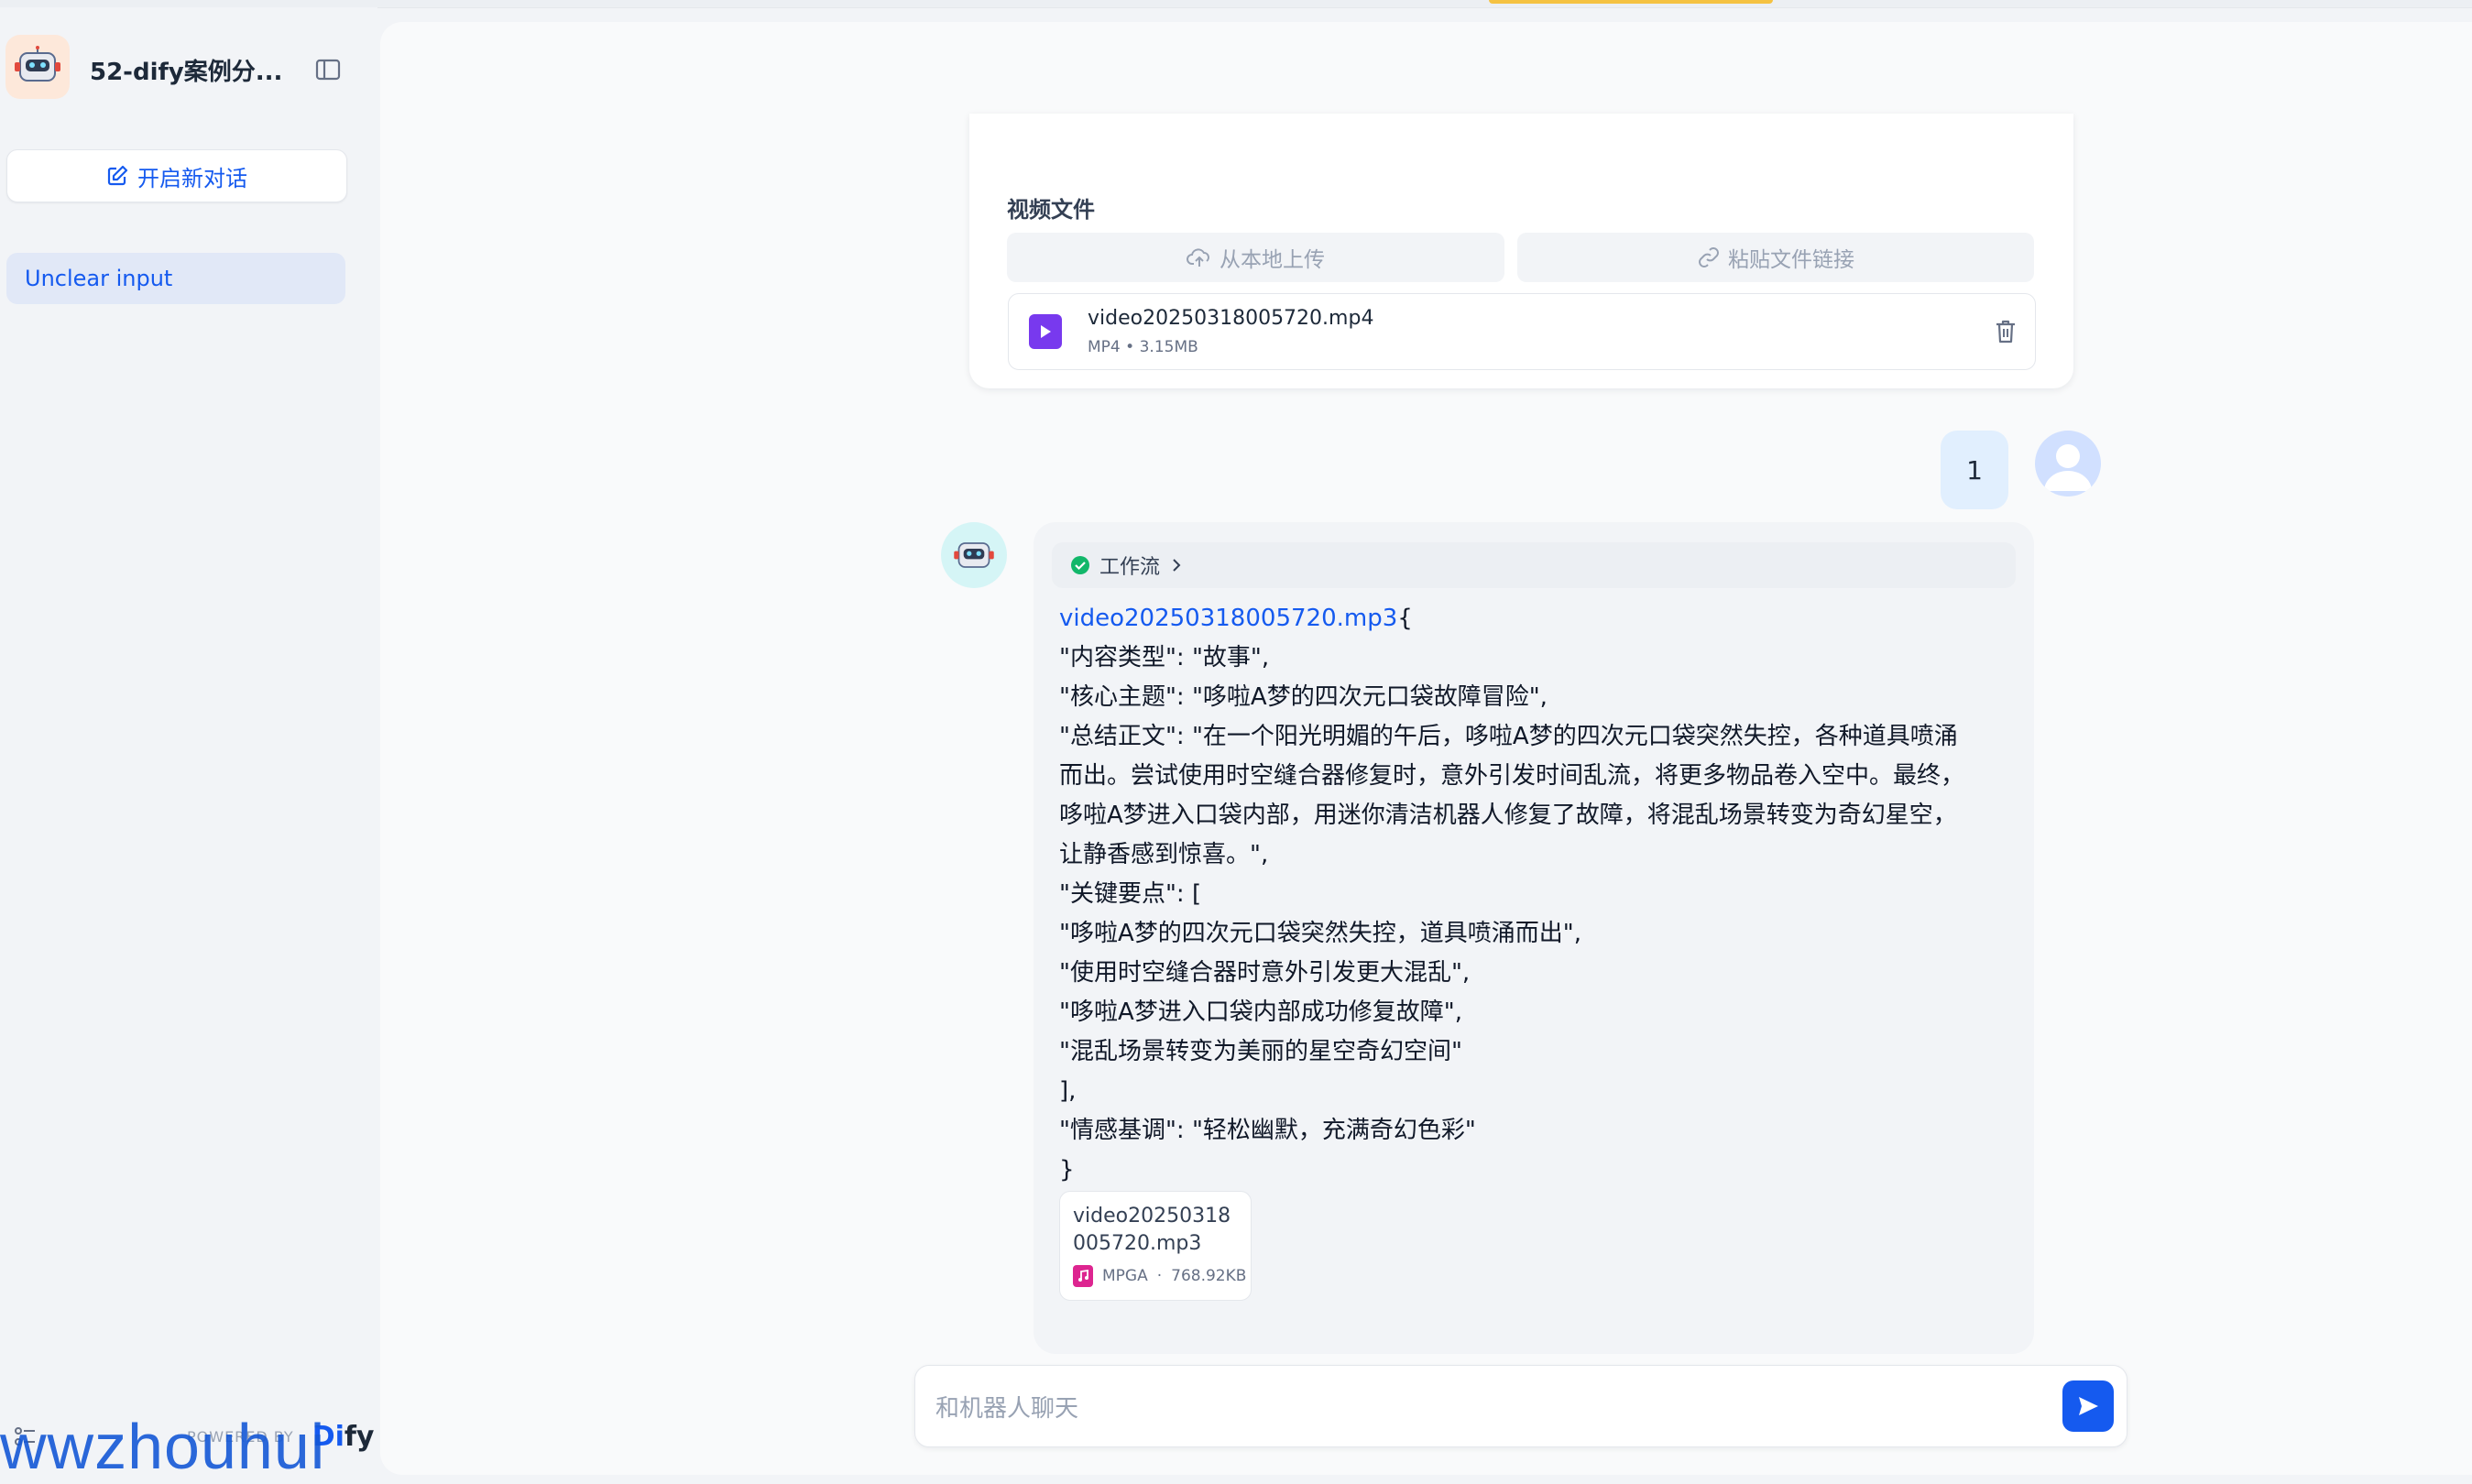  Describe the element at coordinates (1051, 210) in the screenshot. I see `video-file-label: 视频文件` at that location.